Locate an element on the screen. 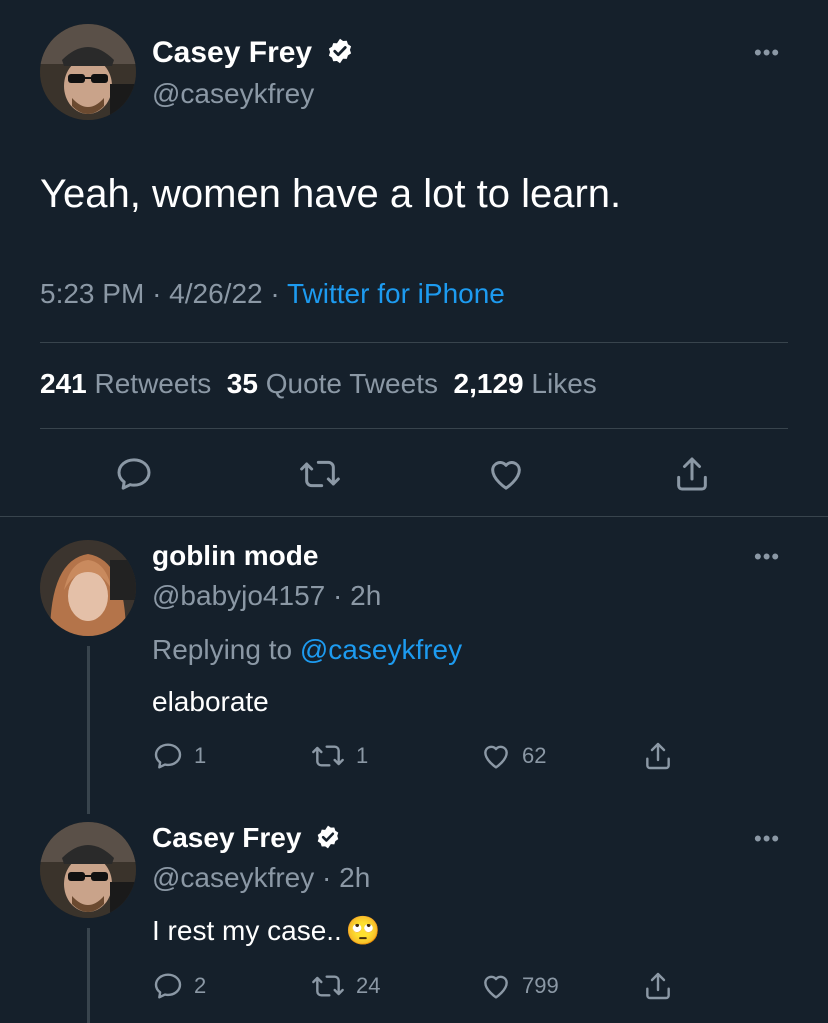 The width and height of the screenshot is (828, 1023). tweet-time: 5:23 PM is located at coordinates (92, 293).